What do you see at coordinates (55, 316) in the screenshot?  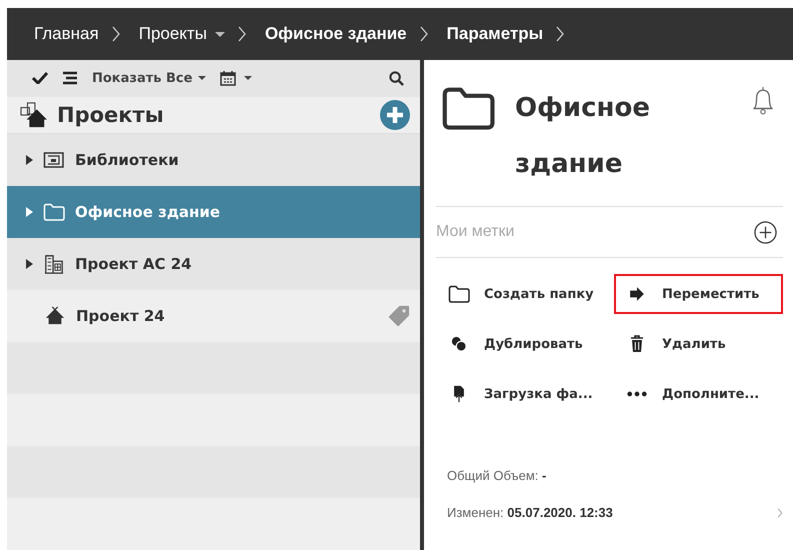 I see `house-icon` at bounding box center [55, 316].